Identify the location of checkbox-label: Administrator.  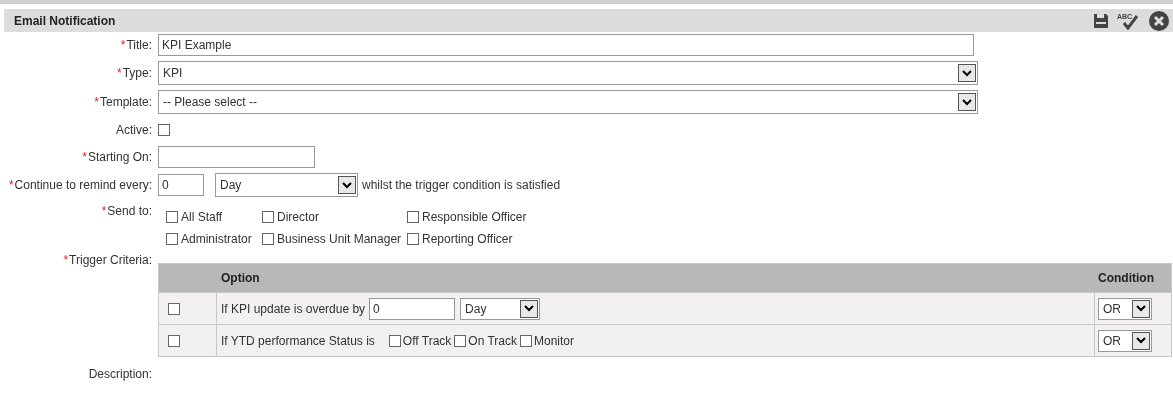
(216, 239).